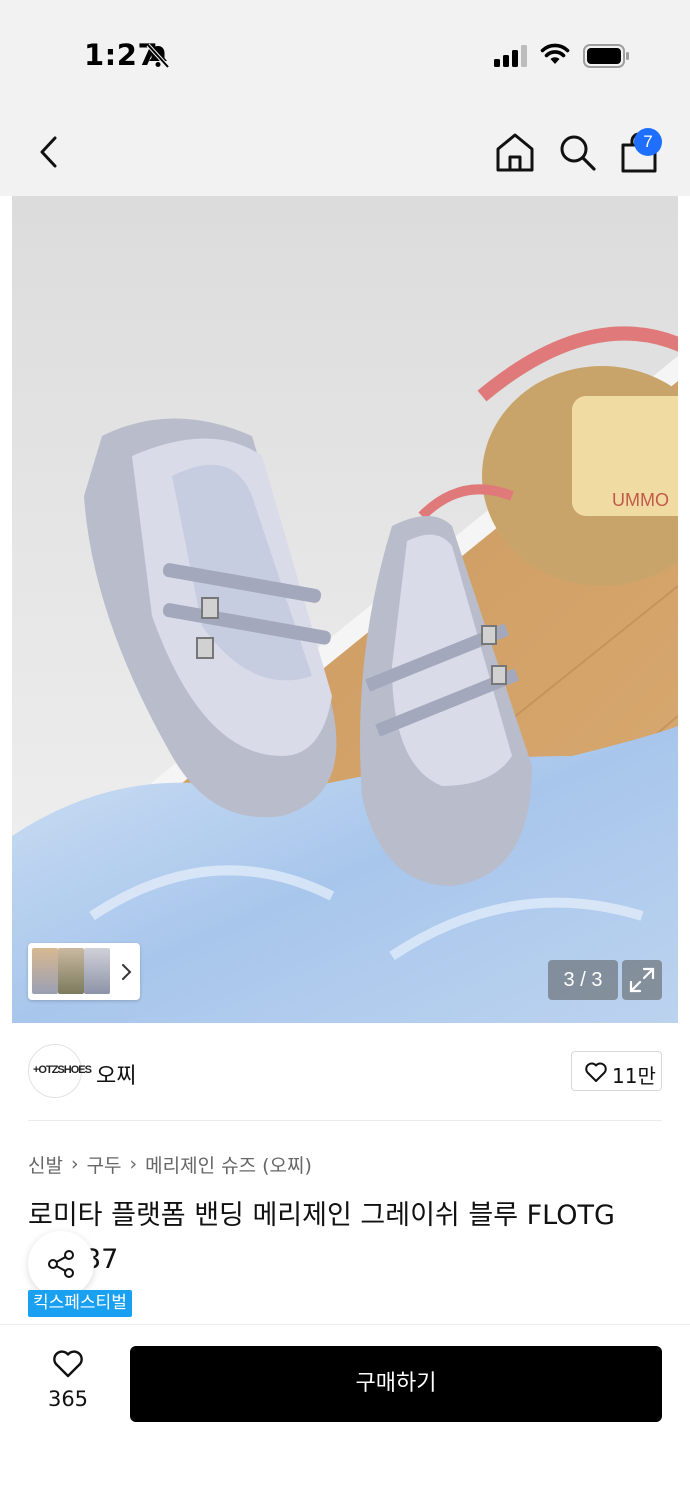 The image size is (690, 1500). What do you see at coordinates (510, 56) in the screenshot?
I see `signal-icon` at bounding box center [510, 56].